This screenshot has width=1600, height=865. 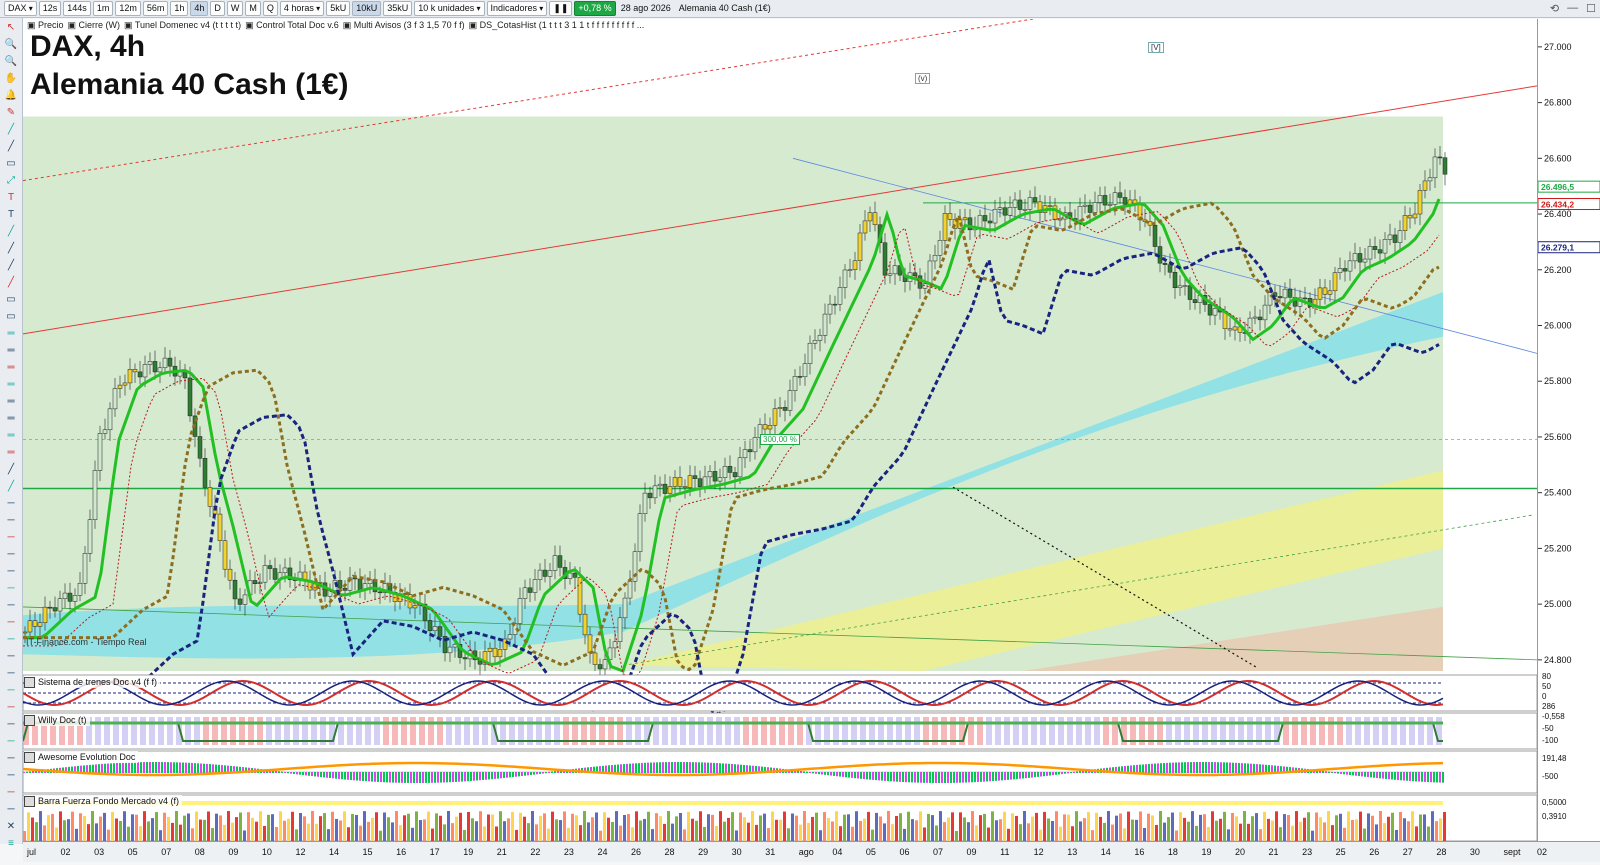 What do you see at coordinates (57, 720) in the screenshot?
I see `panel-header-willy: Willy Doc (t)` at bounding box center [57, 720].